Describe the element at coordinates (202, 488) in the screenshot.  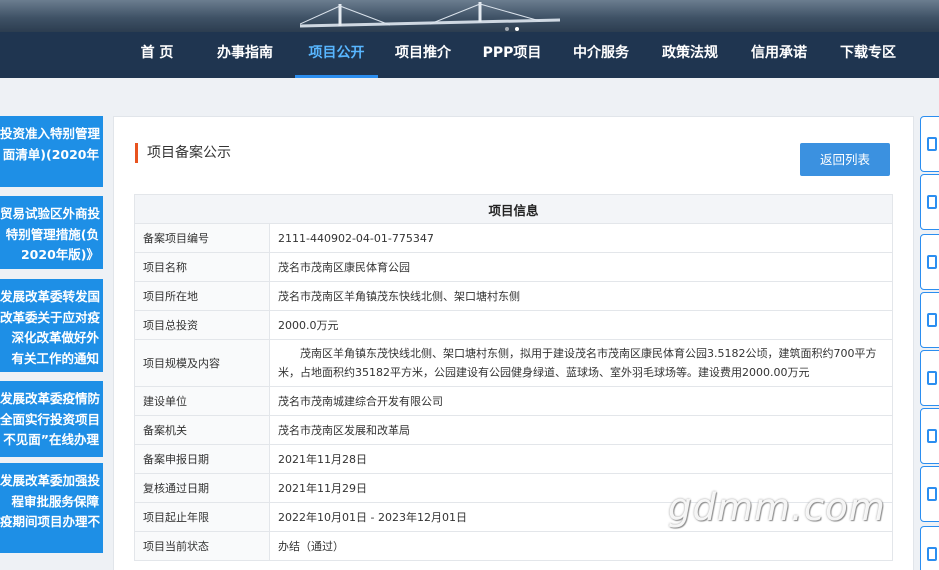
I see `row-label: 复核通过日期` at that location.